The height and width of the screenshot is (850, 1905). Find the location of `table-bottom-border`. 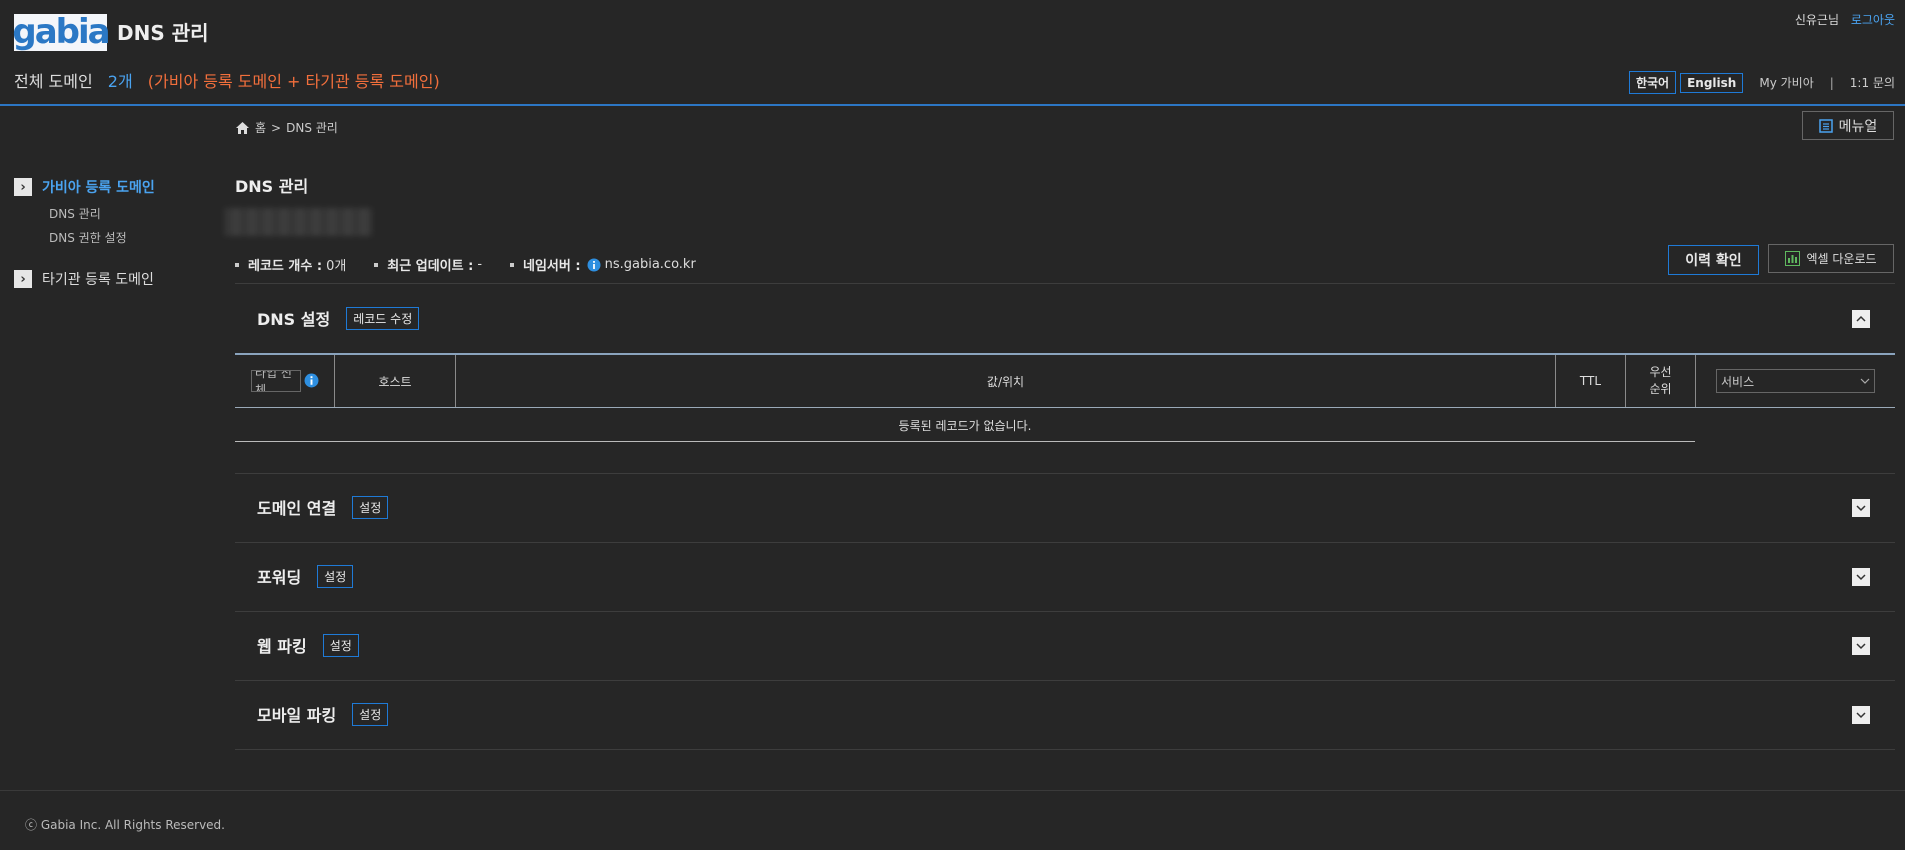

table-bottom-border is located at coordinates (965, 441).